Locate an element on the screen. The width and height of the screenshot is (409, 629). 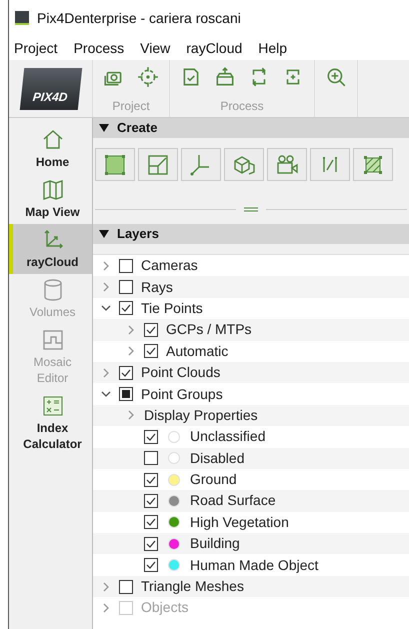
class-label: Unclassified is located at coordinates (228, 436).